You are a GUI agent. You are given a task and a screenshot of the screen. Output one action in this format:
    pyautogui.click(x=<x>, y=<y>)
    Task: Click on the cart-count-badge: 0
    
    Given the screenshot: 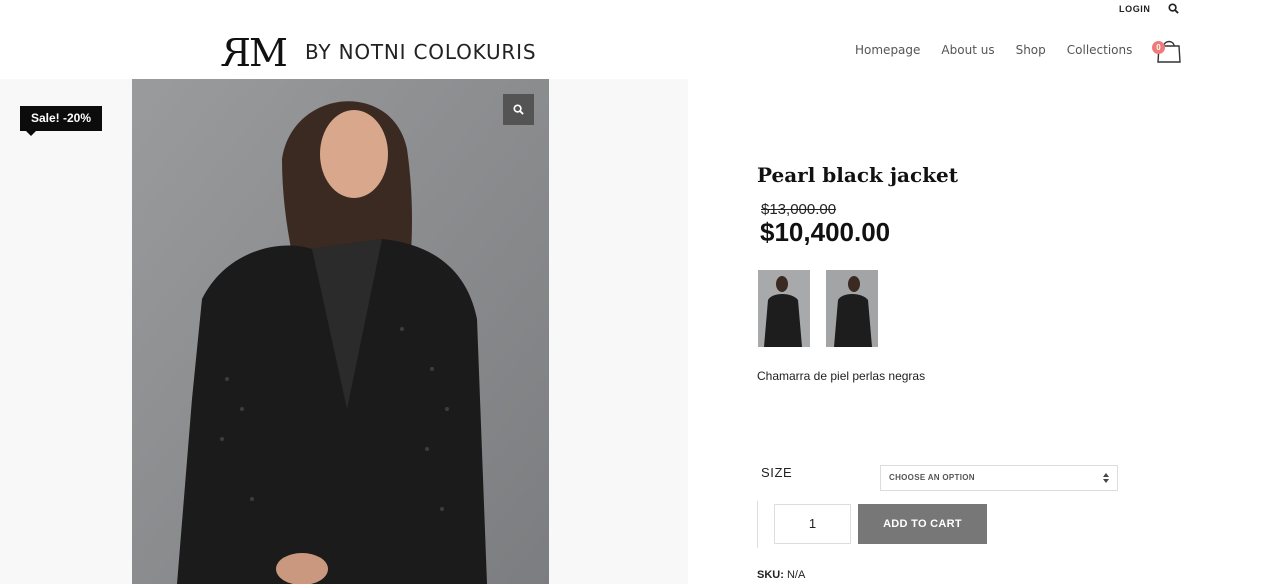 What is the action you would take?
    pyautogui.click(x=1158, y=47)
    